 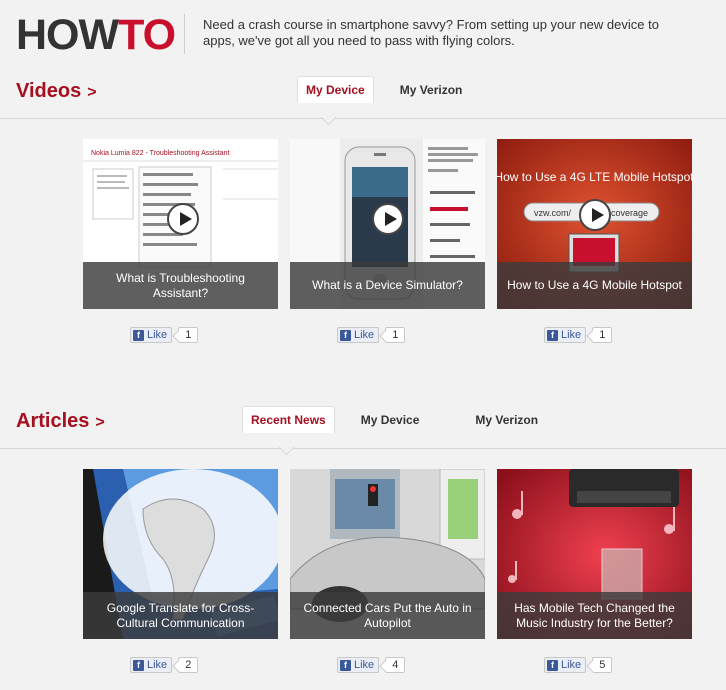 I want to click on video-caption: How to Use a 4G Mobile Hotspot, so click(x=594, y=285).